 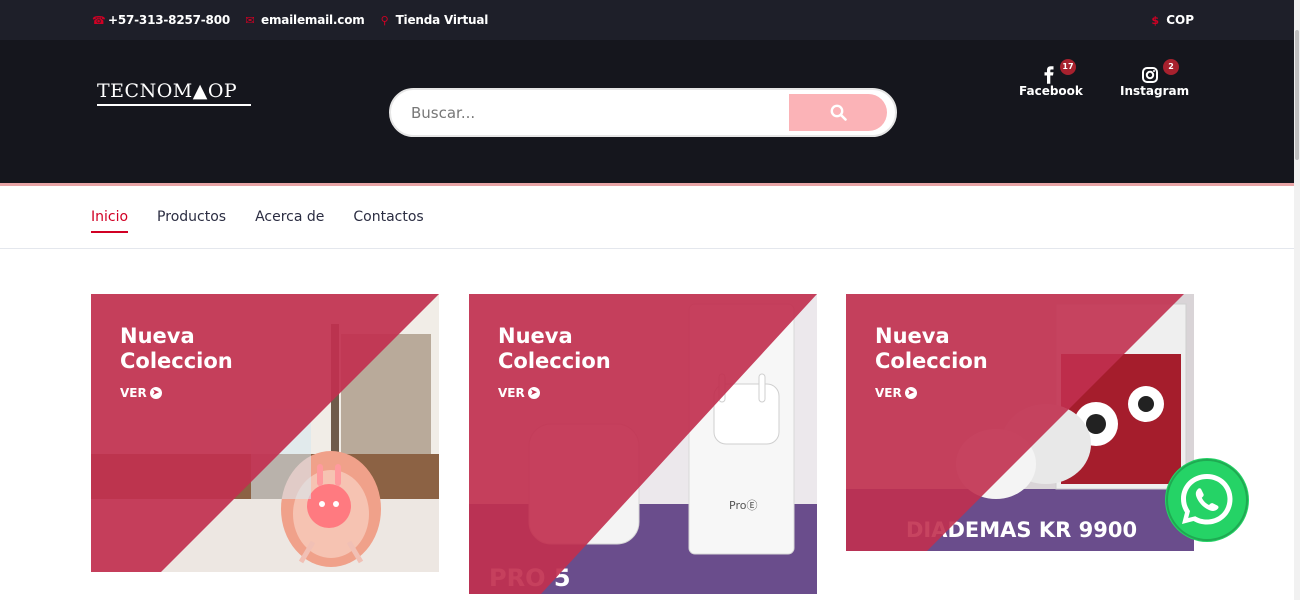 I want to click on search-icon, so click(x=838, y=112).